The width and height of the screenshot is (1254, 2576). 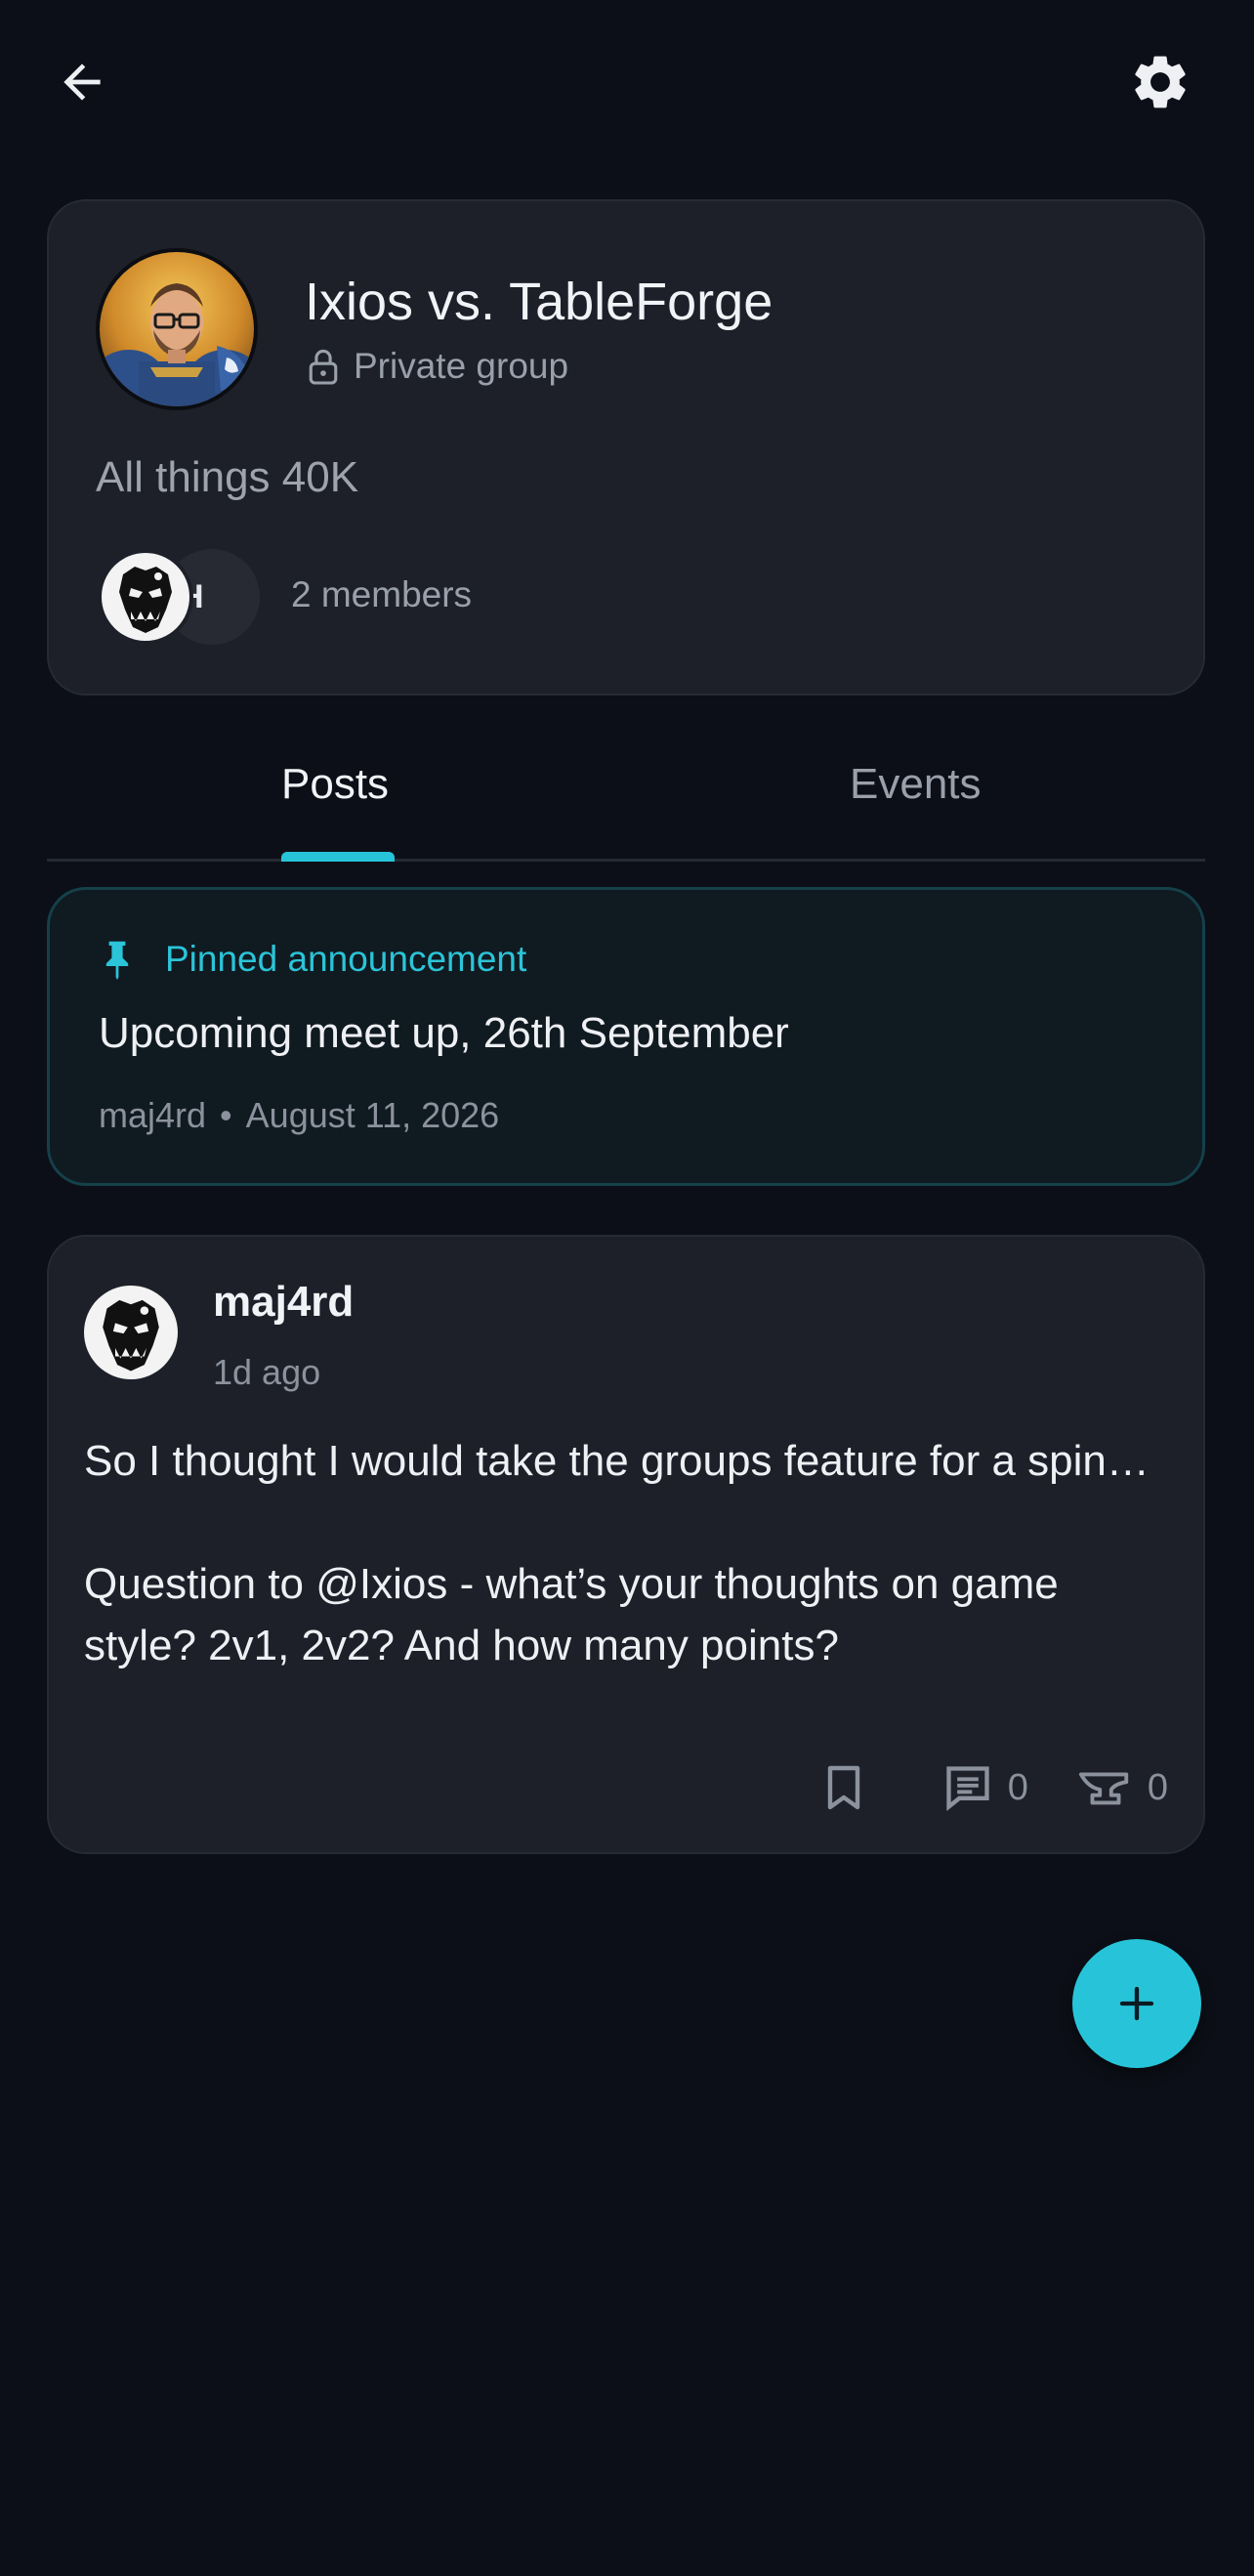 I want to click on arrow-left-icon, so click(x=82, y=82).